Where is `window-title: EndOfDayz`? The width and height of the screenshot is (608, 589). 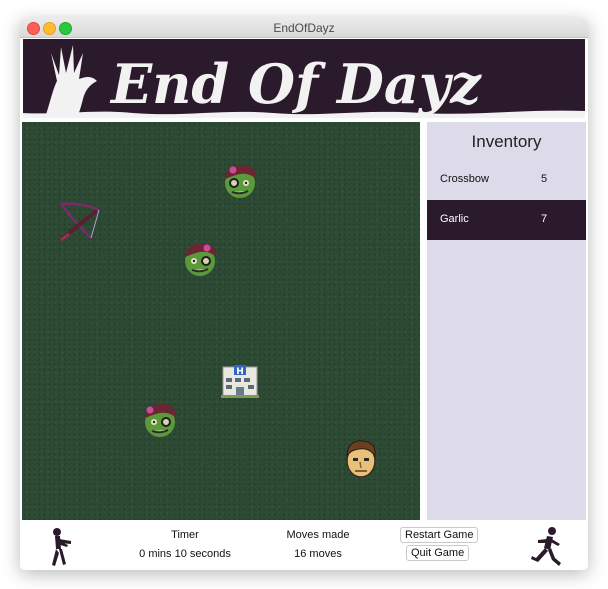 window-title: EndOfDayz is located at coordinates (304, 28).